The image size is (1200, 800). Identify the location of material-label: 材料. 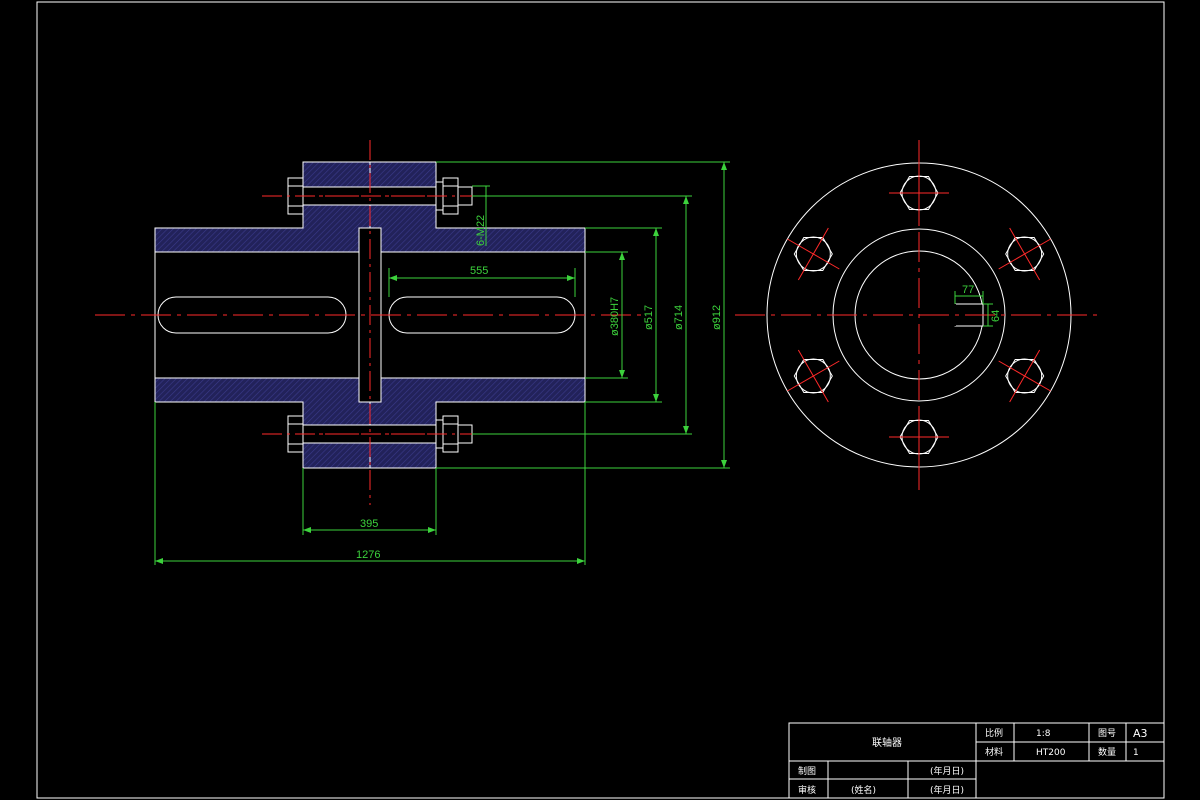
(994, 752).